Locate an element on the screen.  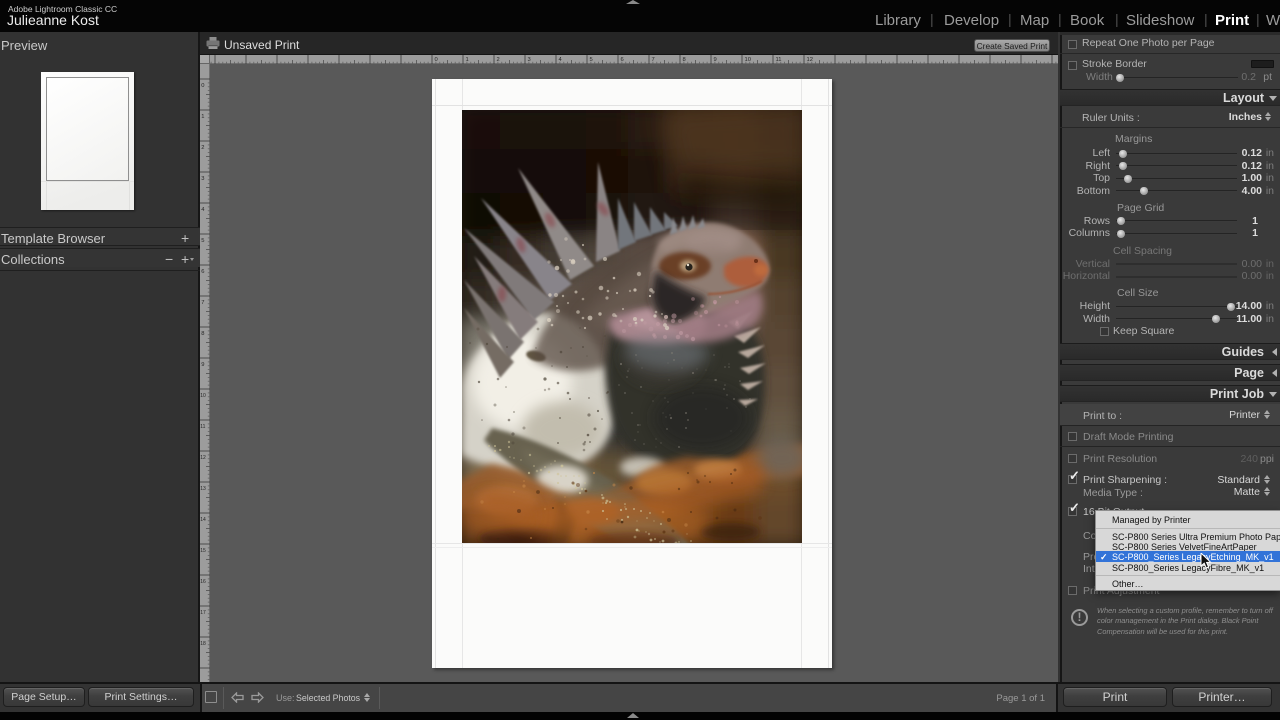
svg-text: 17 is located at coordinates (203, 613).